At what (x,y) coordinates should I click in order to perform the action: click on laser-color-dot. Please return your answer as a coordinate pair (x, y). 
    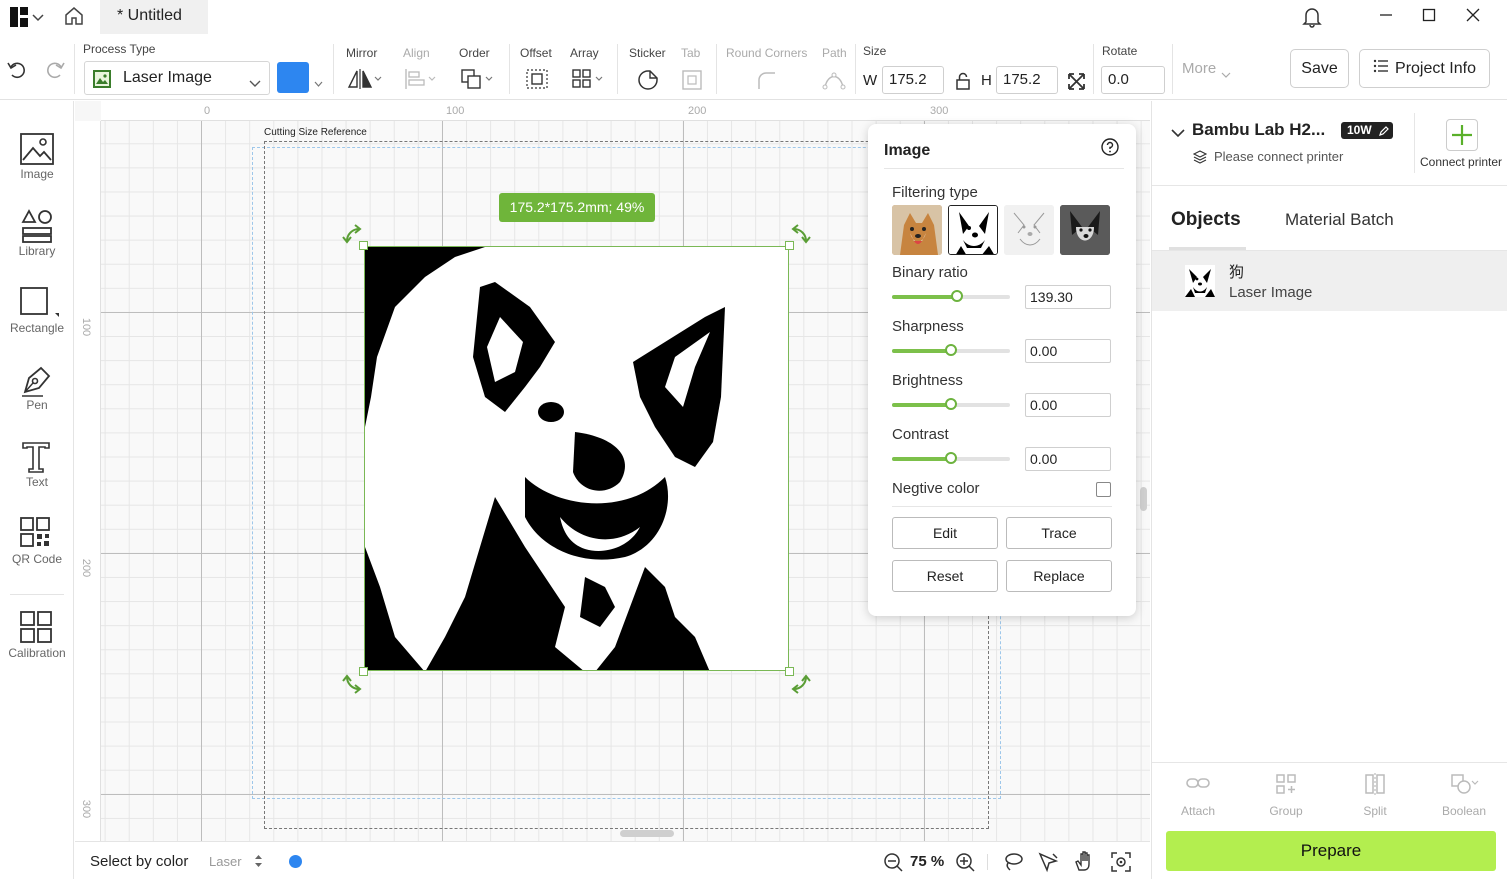
    Looking at the image, I should click on (295, 861).